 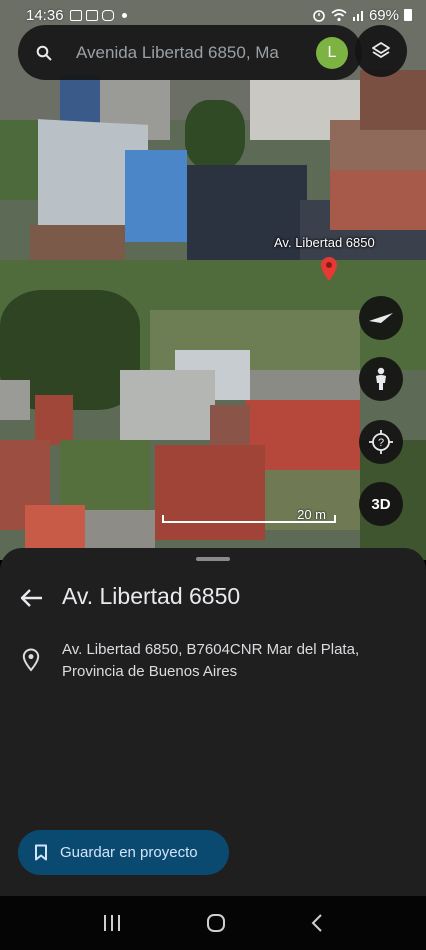 I want to click on layers-icon, so click(x=381, y=50).